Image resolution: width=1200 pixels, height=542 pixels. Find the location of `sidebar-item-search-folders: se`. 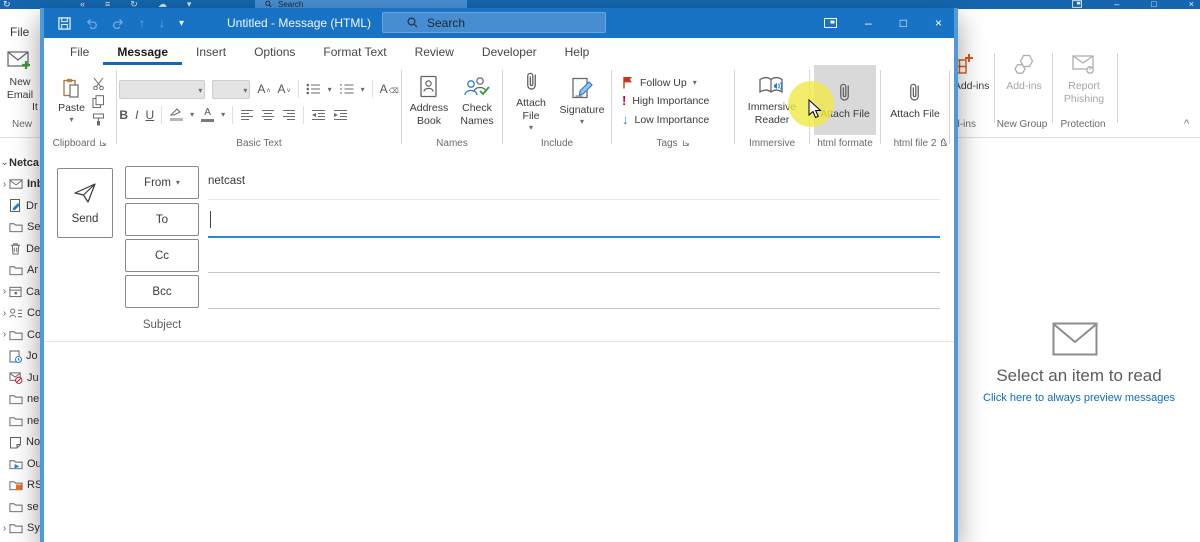

sidebar-item-search-folders: se is located at coordinates (20, 507).